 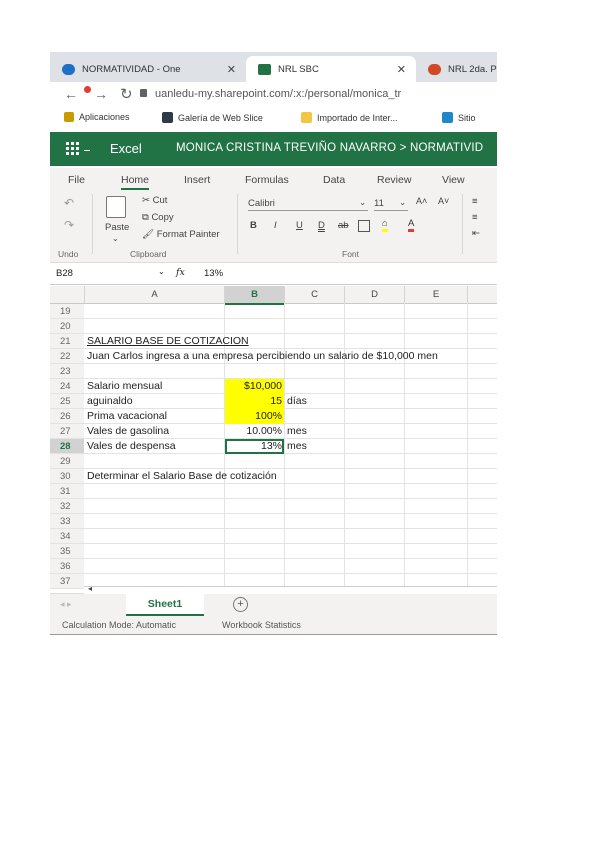 I want to click on row-header: 20, so click(x=67, y=326).